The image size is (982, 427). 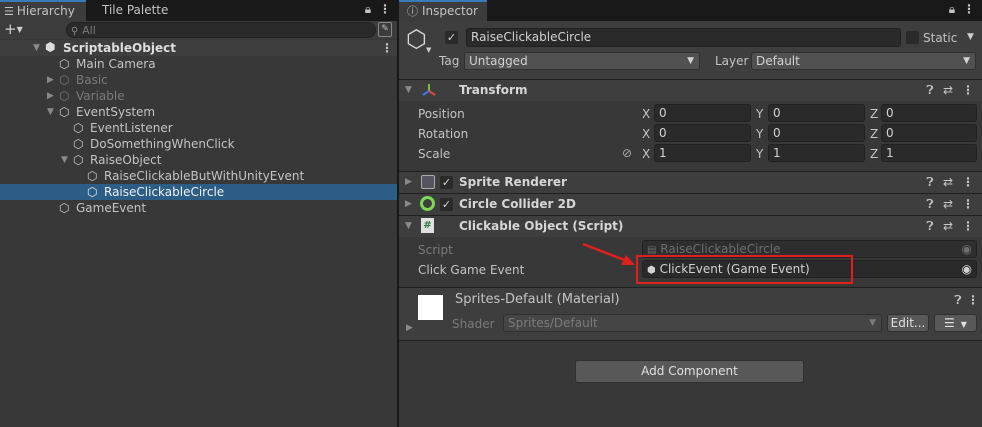 What do you see at coordinates (412, 11) in the screenshot?
I see `info-icon: ⓘ` at bounding box center [412, 11].